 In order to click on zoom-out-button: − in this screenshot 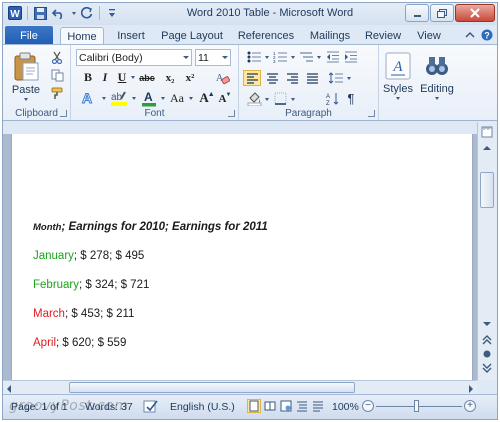, I will do `click(368, 406)`.